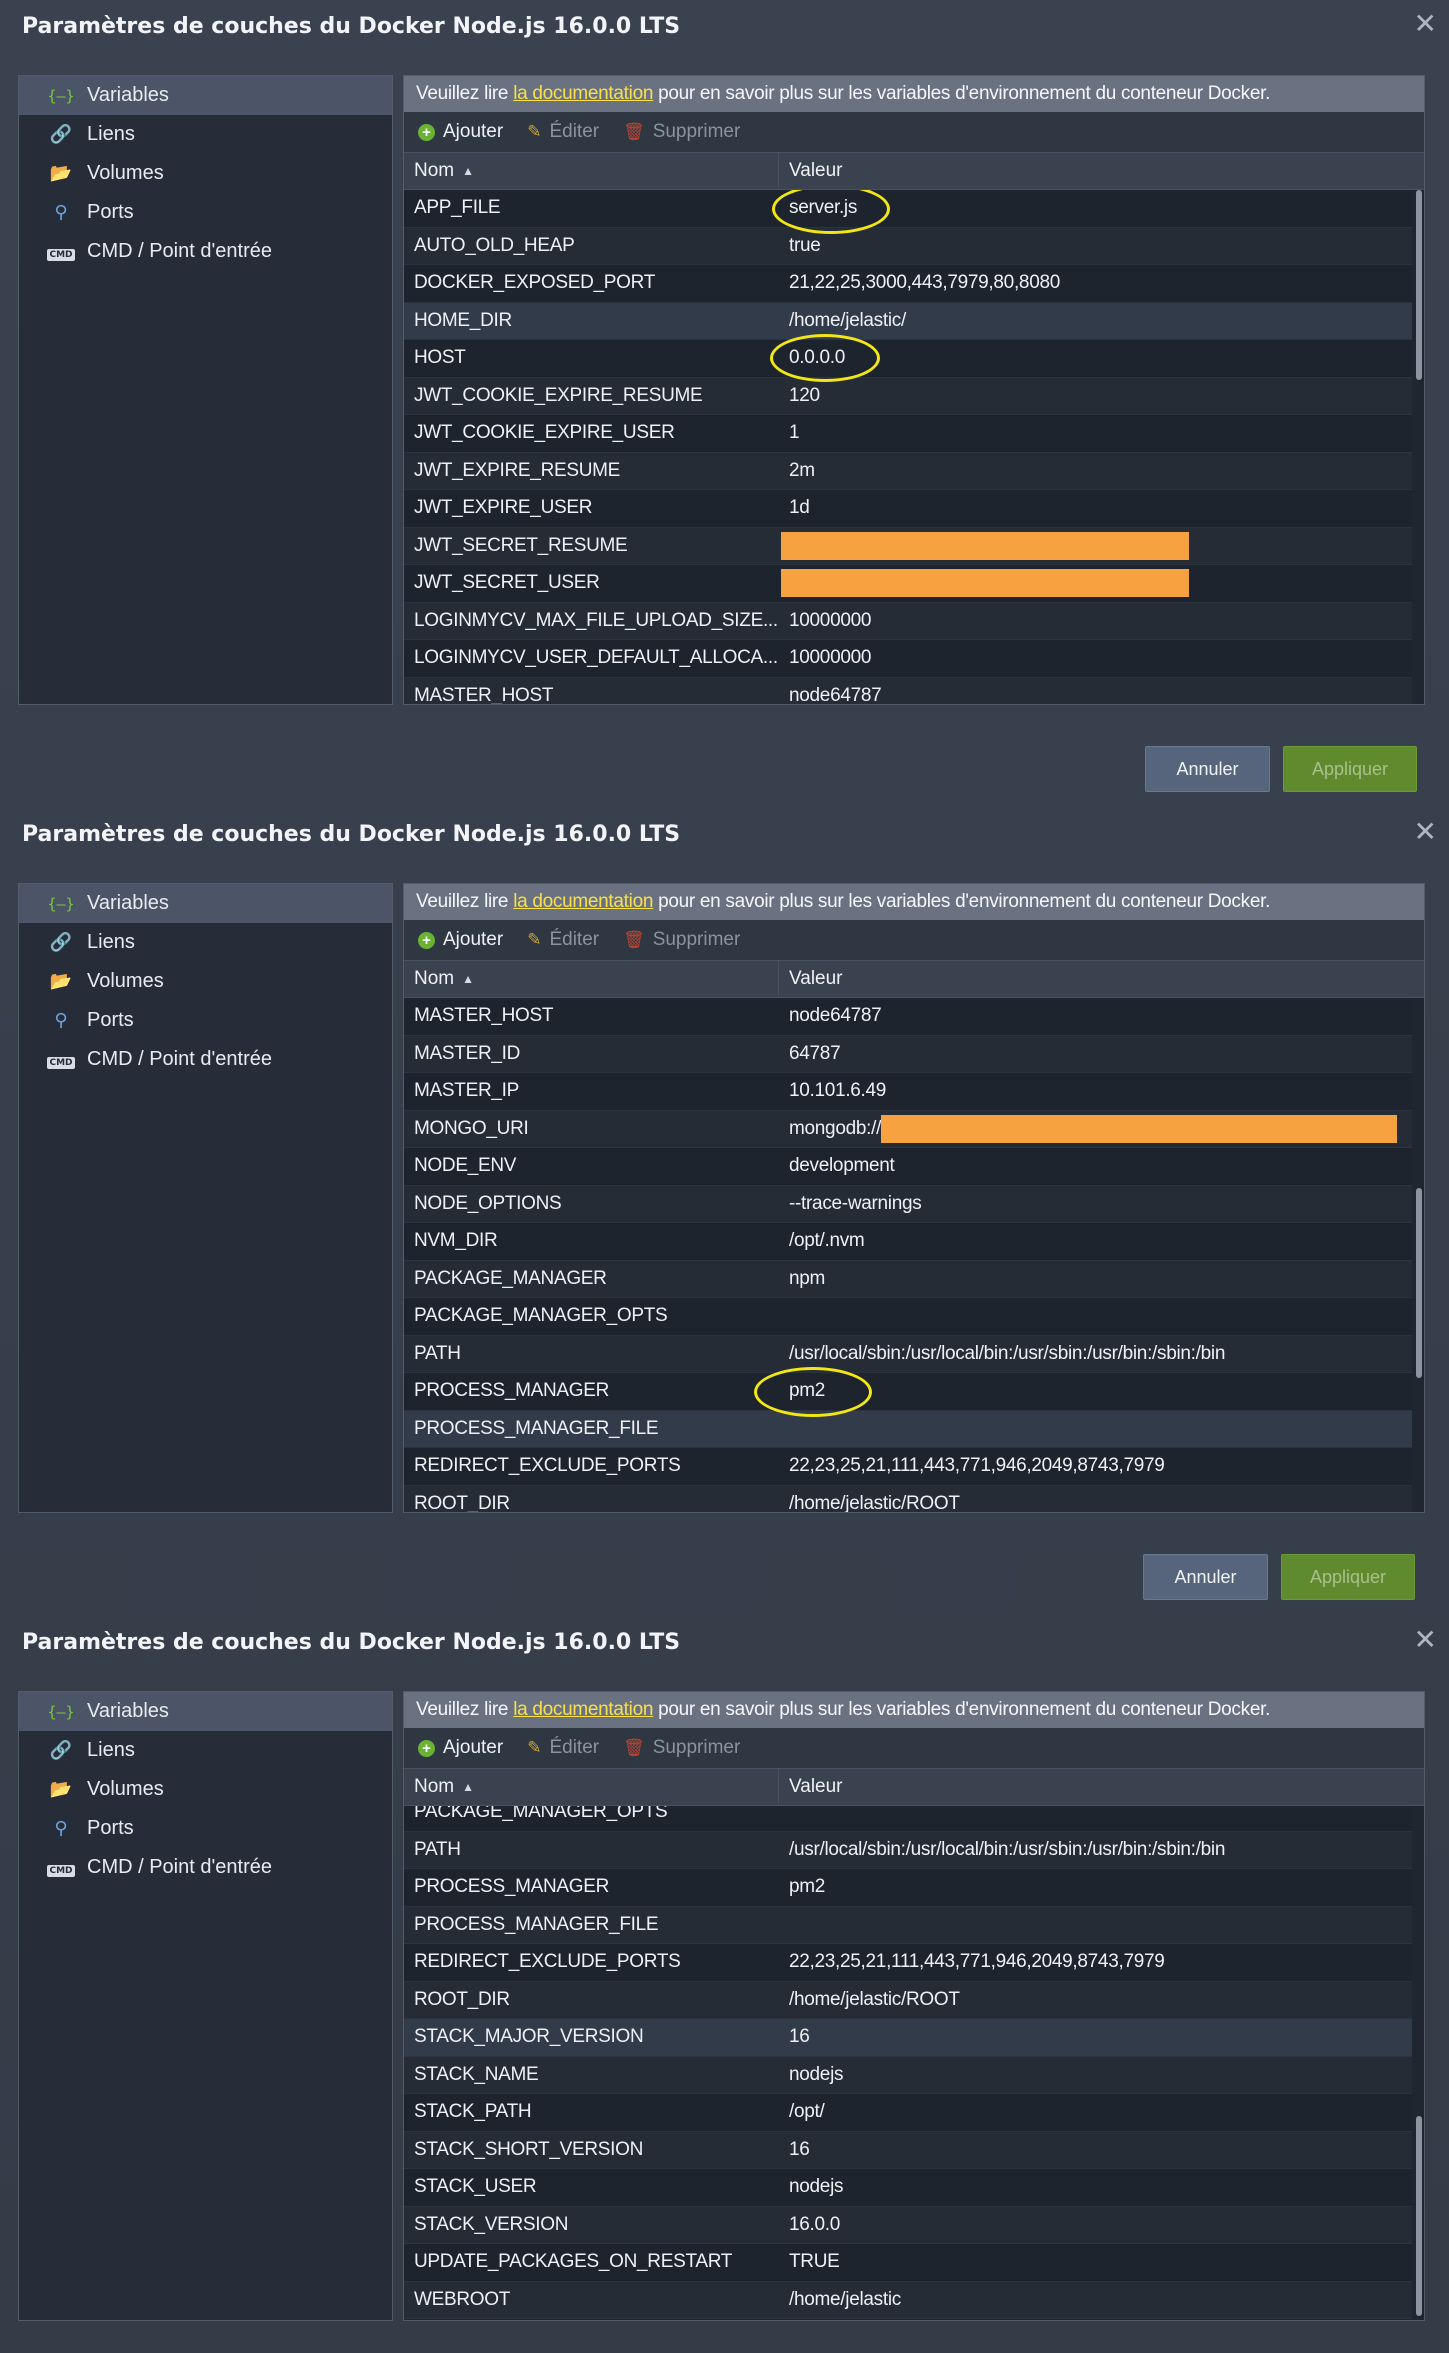 This screenshot has width=1449, height=2353. Describe the element at coordinates (914, 2300) in the screenshot. I see `table-row: WEBROOT/home/jelastic` at that location.